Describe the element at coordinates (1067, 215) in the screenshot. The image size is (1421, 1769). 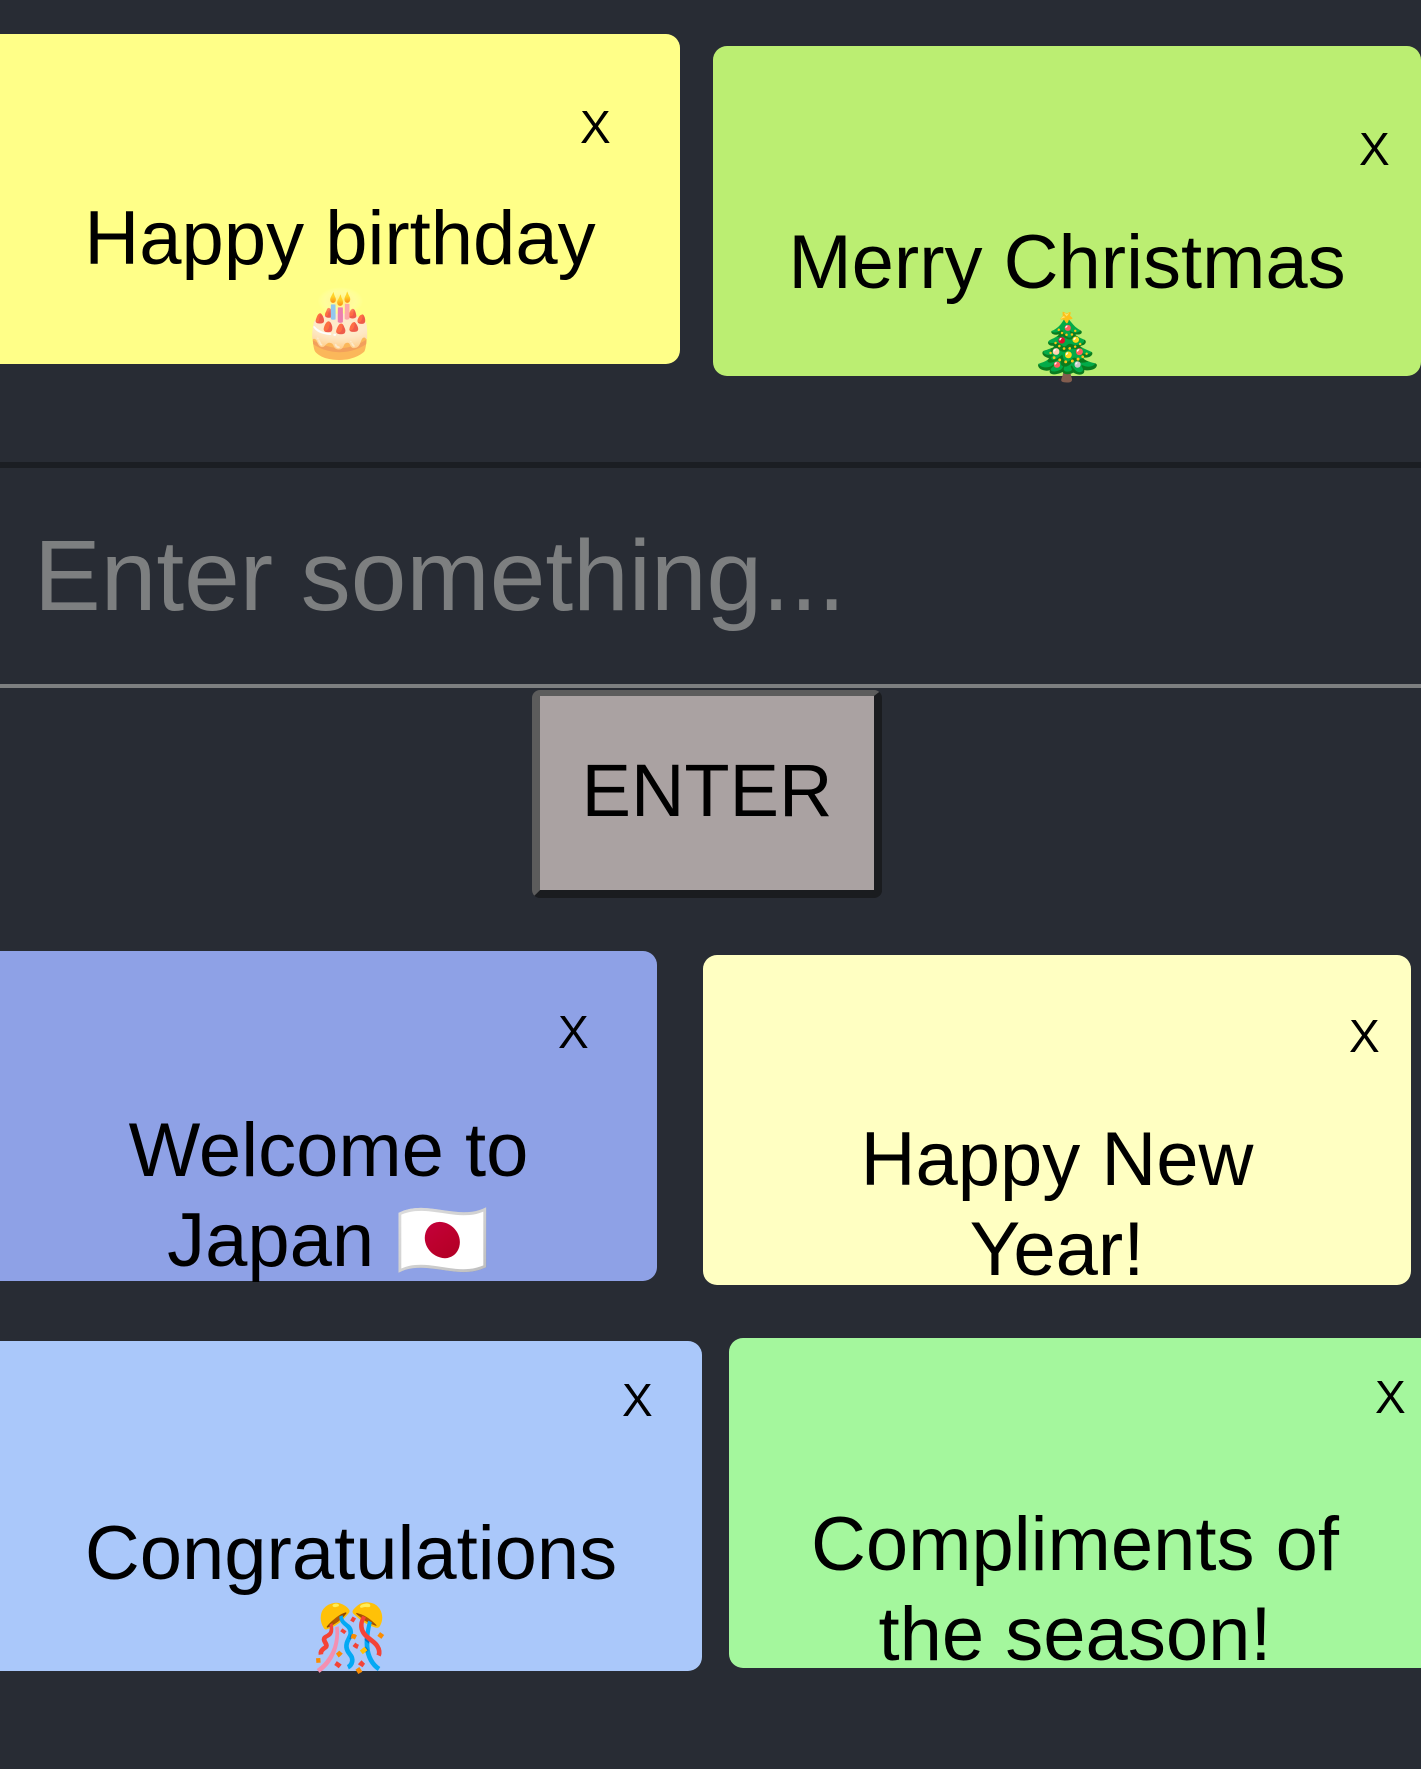
I see `note-merry-christmas: X Merry Christmas 🎄` at that location.